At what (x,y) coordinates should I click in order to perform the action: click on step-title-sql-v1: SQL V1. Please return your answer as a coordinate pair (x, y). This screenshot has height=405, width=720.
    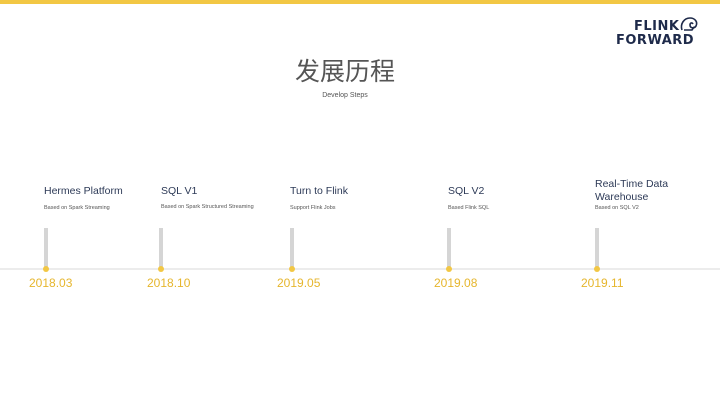
    Looking at the image, I should click on (179, 191).